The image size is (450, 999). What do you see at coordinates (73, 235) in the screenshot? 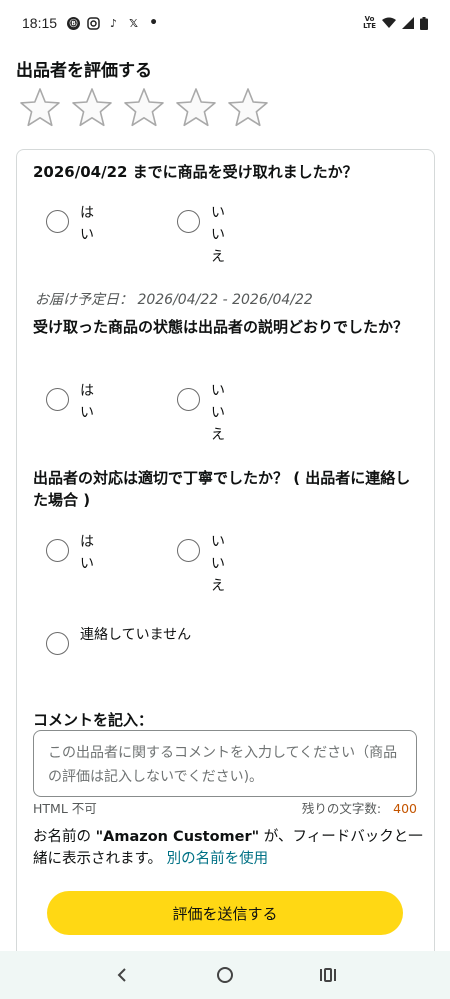
I see `option-received-yes: はい` at bounding box center [73, 235].